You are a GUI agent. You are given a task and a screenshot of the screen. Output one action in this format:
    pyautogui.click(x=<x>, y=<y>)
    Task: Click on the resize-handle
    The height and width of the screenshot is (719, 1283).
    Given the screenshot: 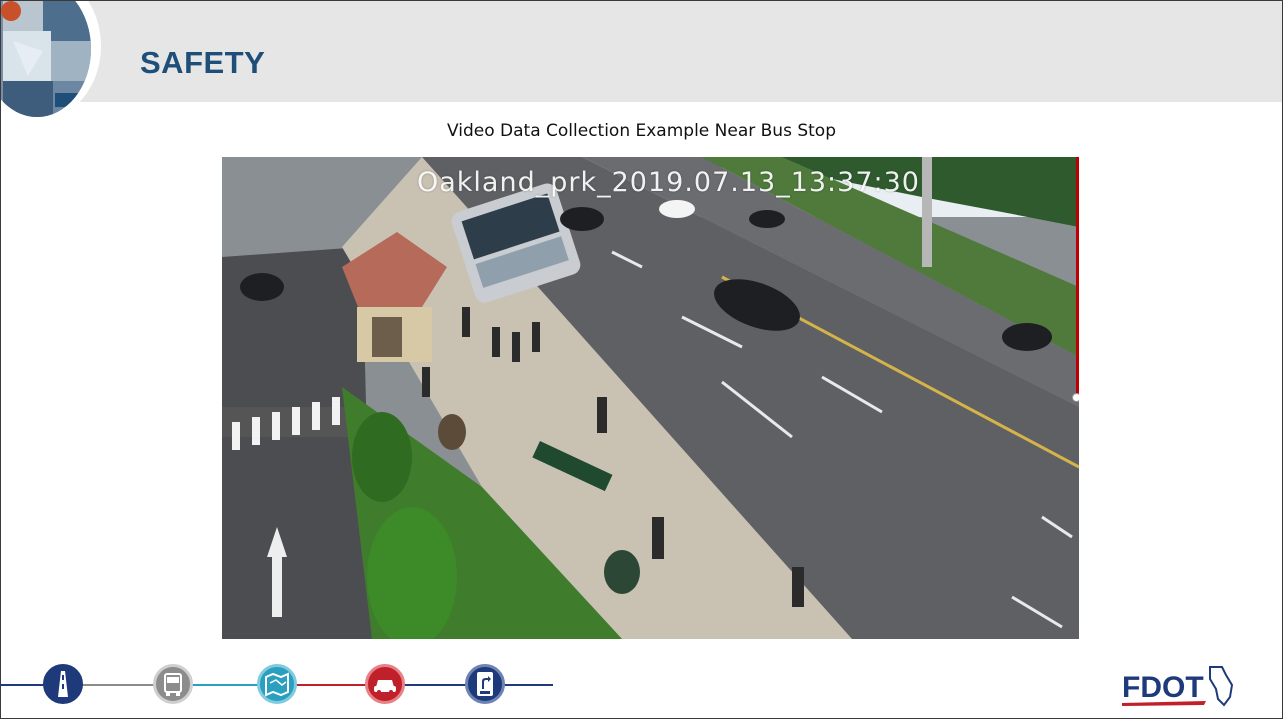 What is the action you would take?
    pyautogui.click(x=1075, y=397)
    